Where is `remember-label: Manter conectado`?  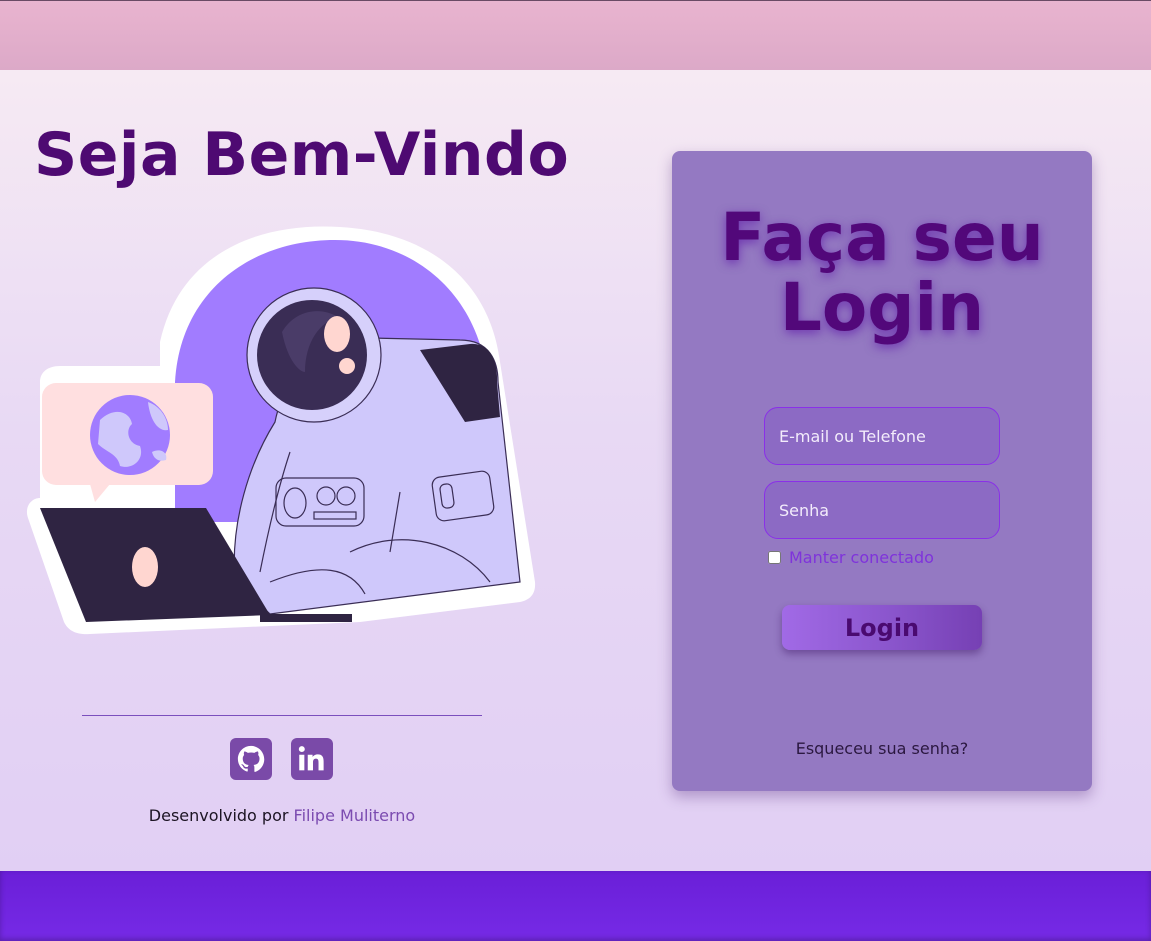
remember-label: Manter conectado is located at coordinates (861, 557).